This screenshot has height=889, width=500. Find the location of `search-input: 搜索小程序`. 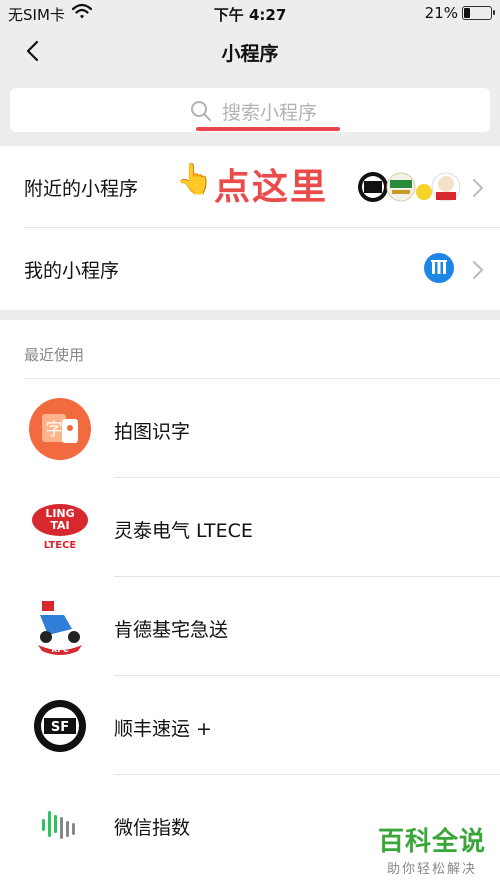

search-input: 搜索小程序 is located at coordinates (250, 110).